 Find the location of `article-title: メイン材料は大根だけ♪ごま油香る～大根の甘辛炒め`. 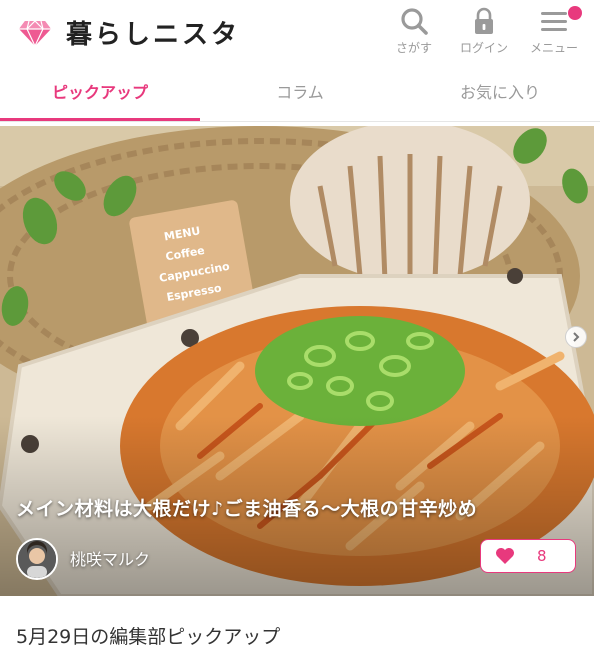

article-title: メイン材料は大根だけ♪ごま油香る～大根の甘辛炒め is located at coordinates (301, 507).